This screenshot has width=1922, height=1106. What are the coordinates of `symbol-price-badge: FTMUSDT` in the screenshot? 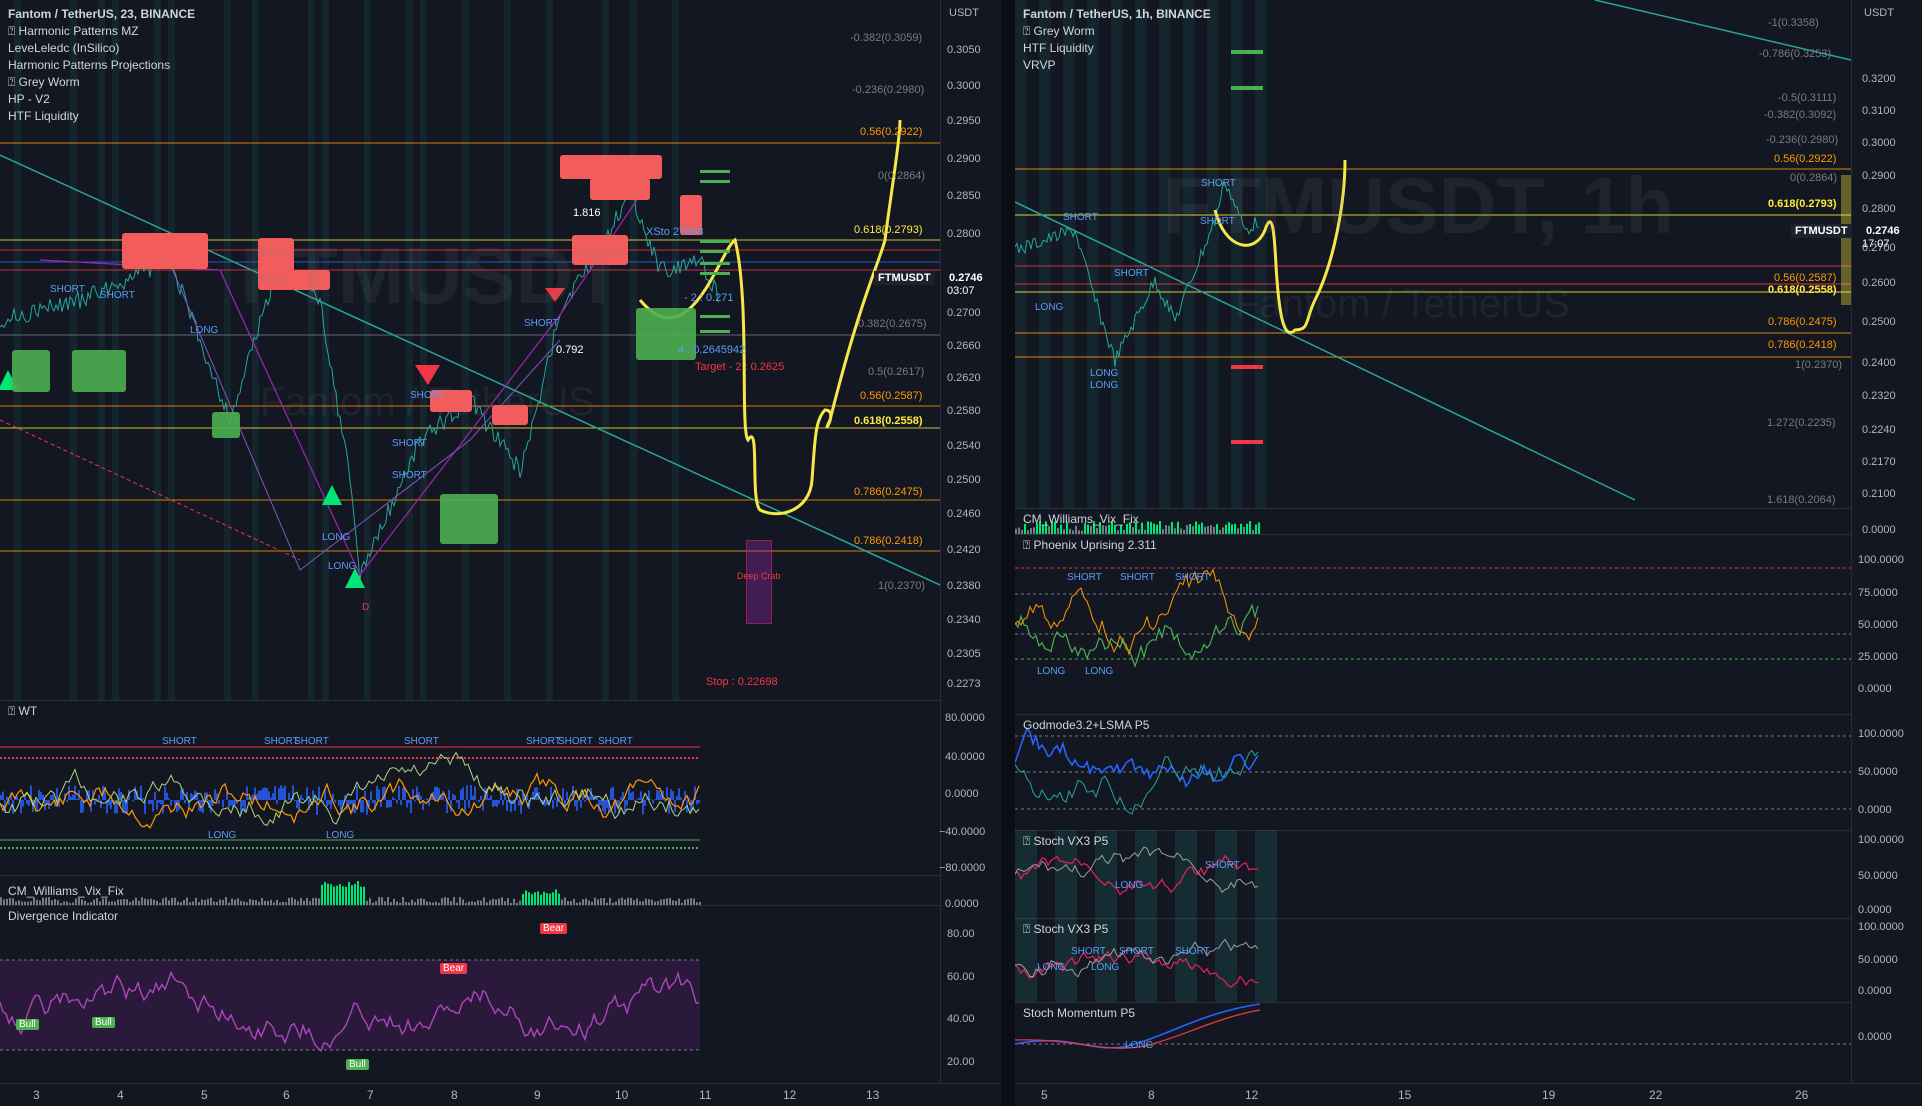 It's located at (1821, 231).